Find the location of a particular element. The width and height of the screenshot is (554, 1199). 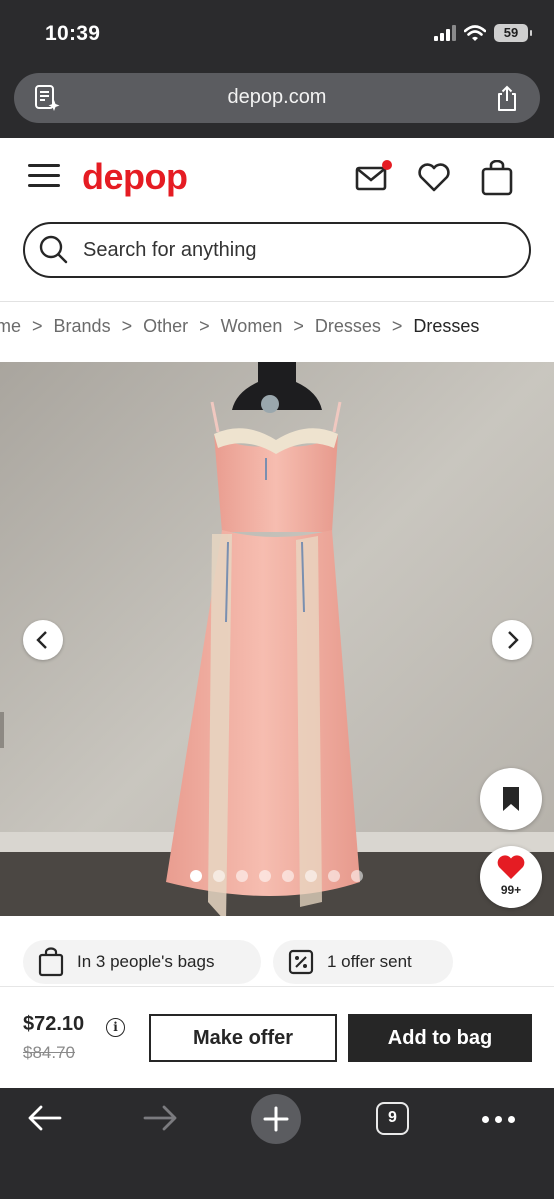

like-count: 99+ is located at coordinates (511, 890).